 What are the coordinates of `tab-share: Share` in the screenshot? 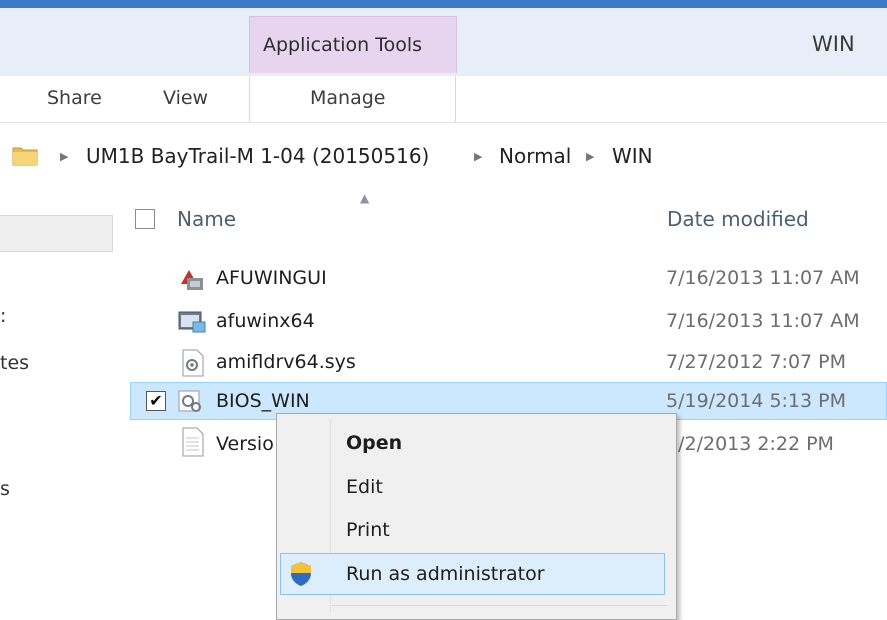 It's located at (74, 98).